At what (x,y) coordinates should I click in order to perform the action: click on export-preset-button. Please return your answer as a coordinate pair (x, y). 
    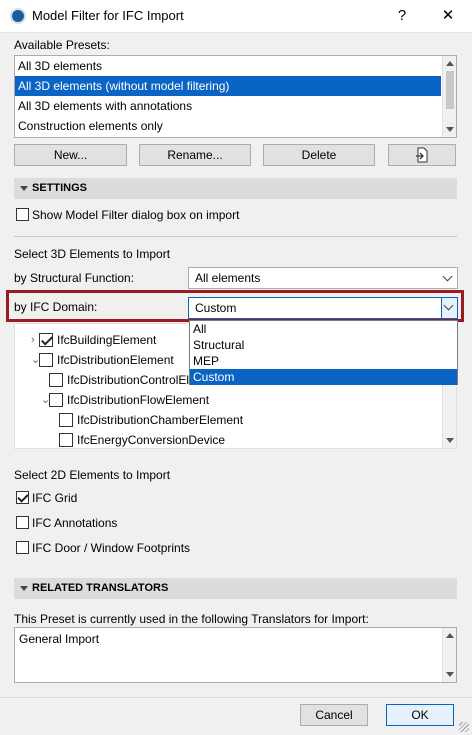
    Looking at the image, I should click on (422, 155).